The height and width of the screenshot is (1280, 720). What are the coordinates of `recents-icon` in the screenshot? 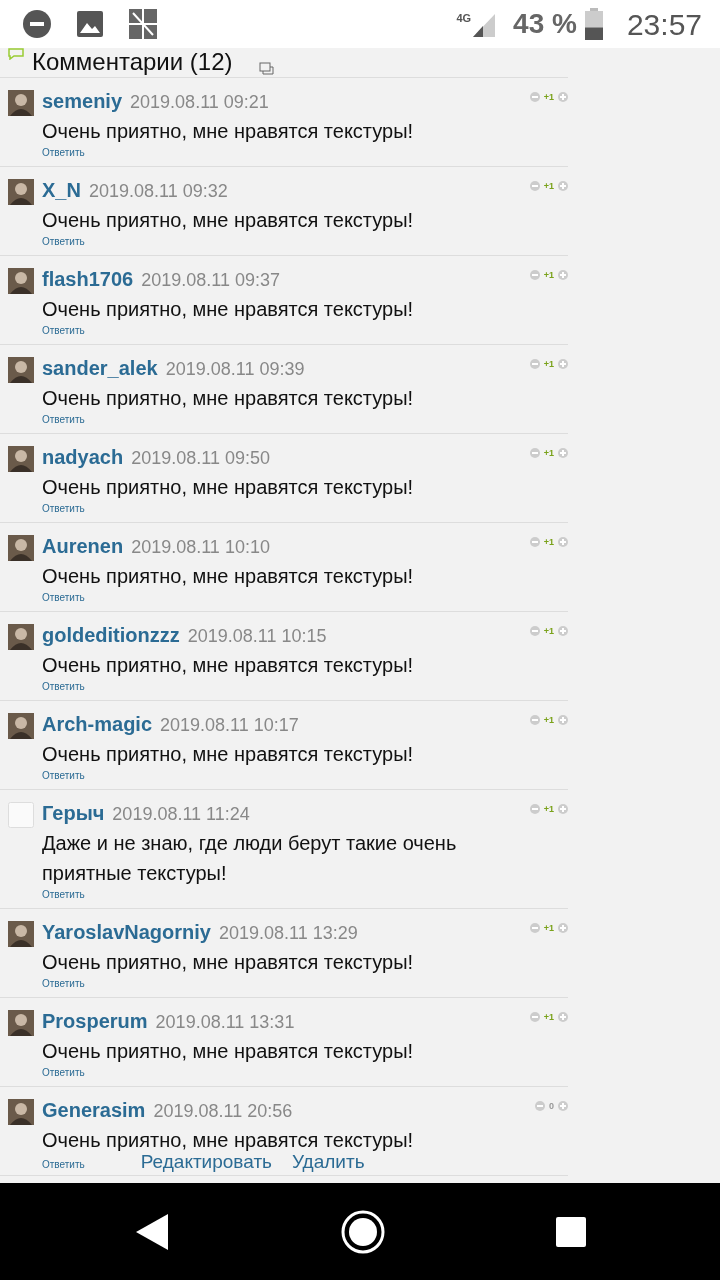 It's located at (571, 1231).